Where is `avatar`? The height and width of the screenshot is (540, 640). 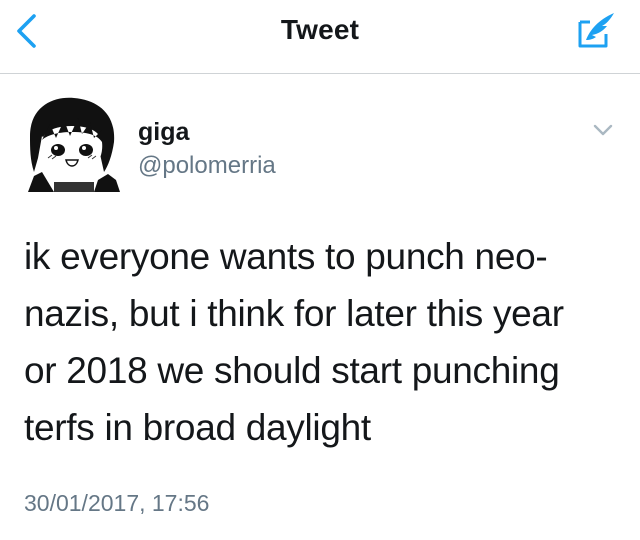 avatar is located at coordinates (72, 144).